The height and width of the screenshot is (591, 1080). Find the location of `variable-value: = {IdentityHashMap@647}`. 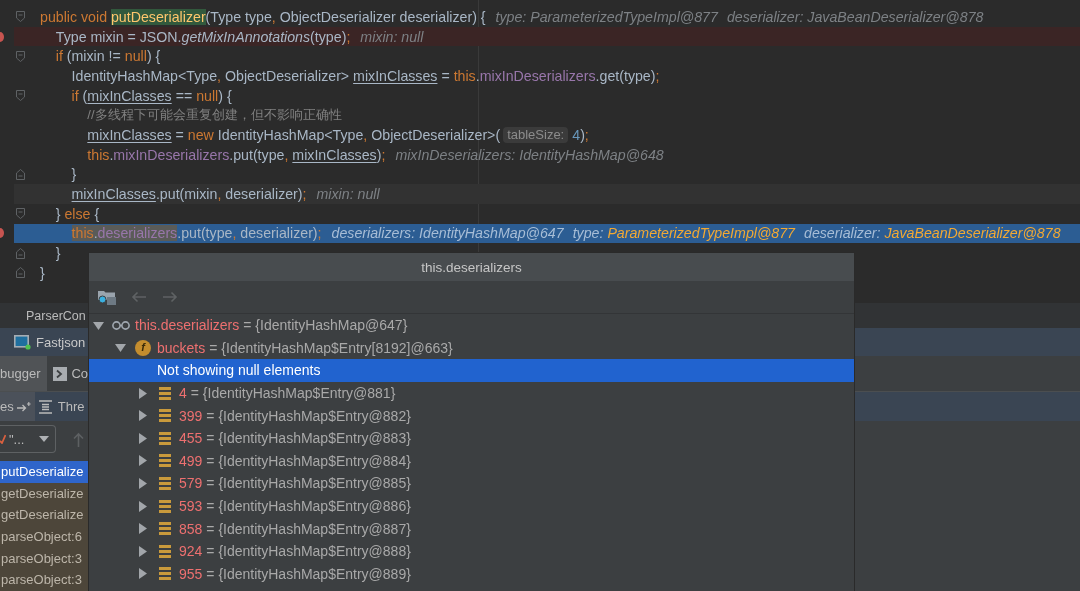

variable-value: = {IdentityHashMap@647} is located at coordinates (325, 325).